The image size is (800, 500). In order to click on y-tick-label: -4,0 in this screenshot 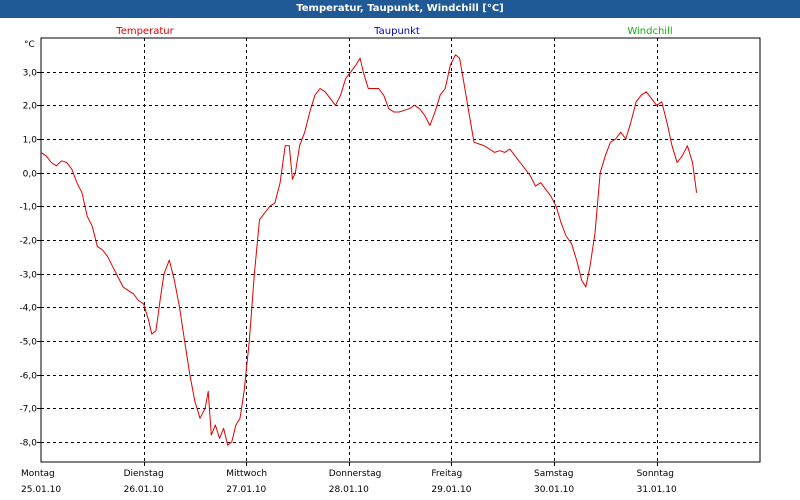, I will do `click(28, 309)`.